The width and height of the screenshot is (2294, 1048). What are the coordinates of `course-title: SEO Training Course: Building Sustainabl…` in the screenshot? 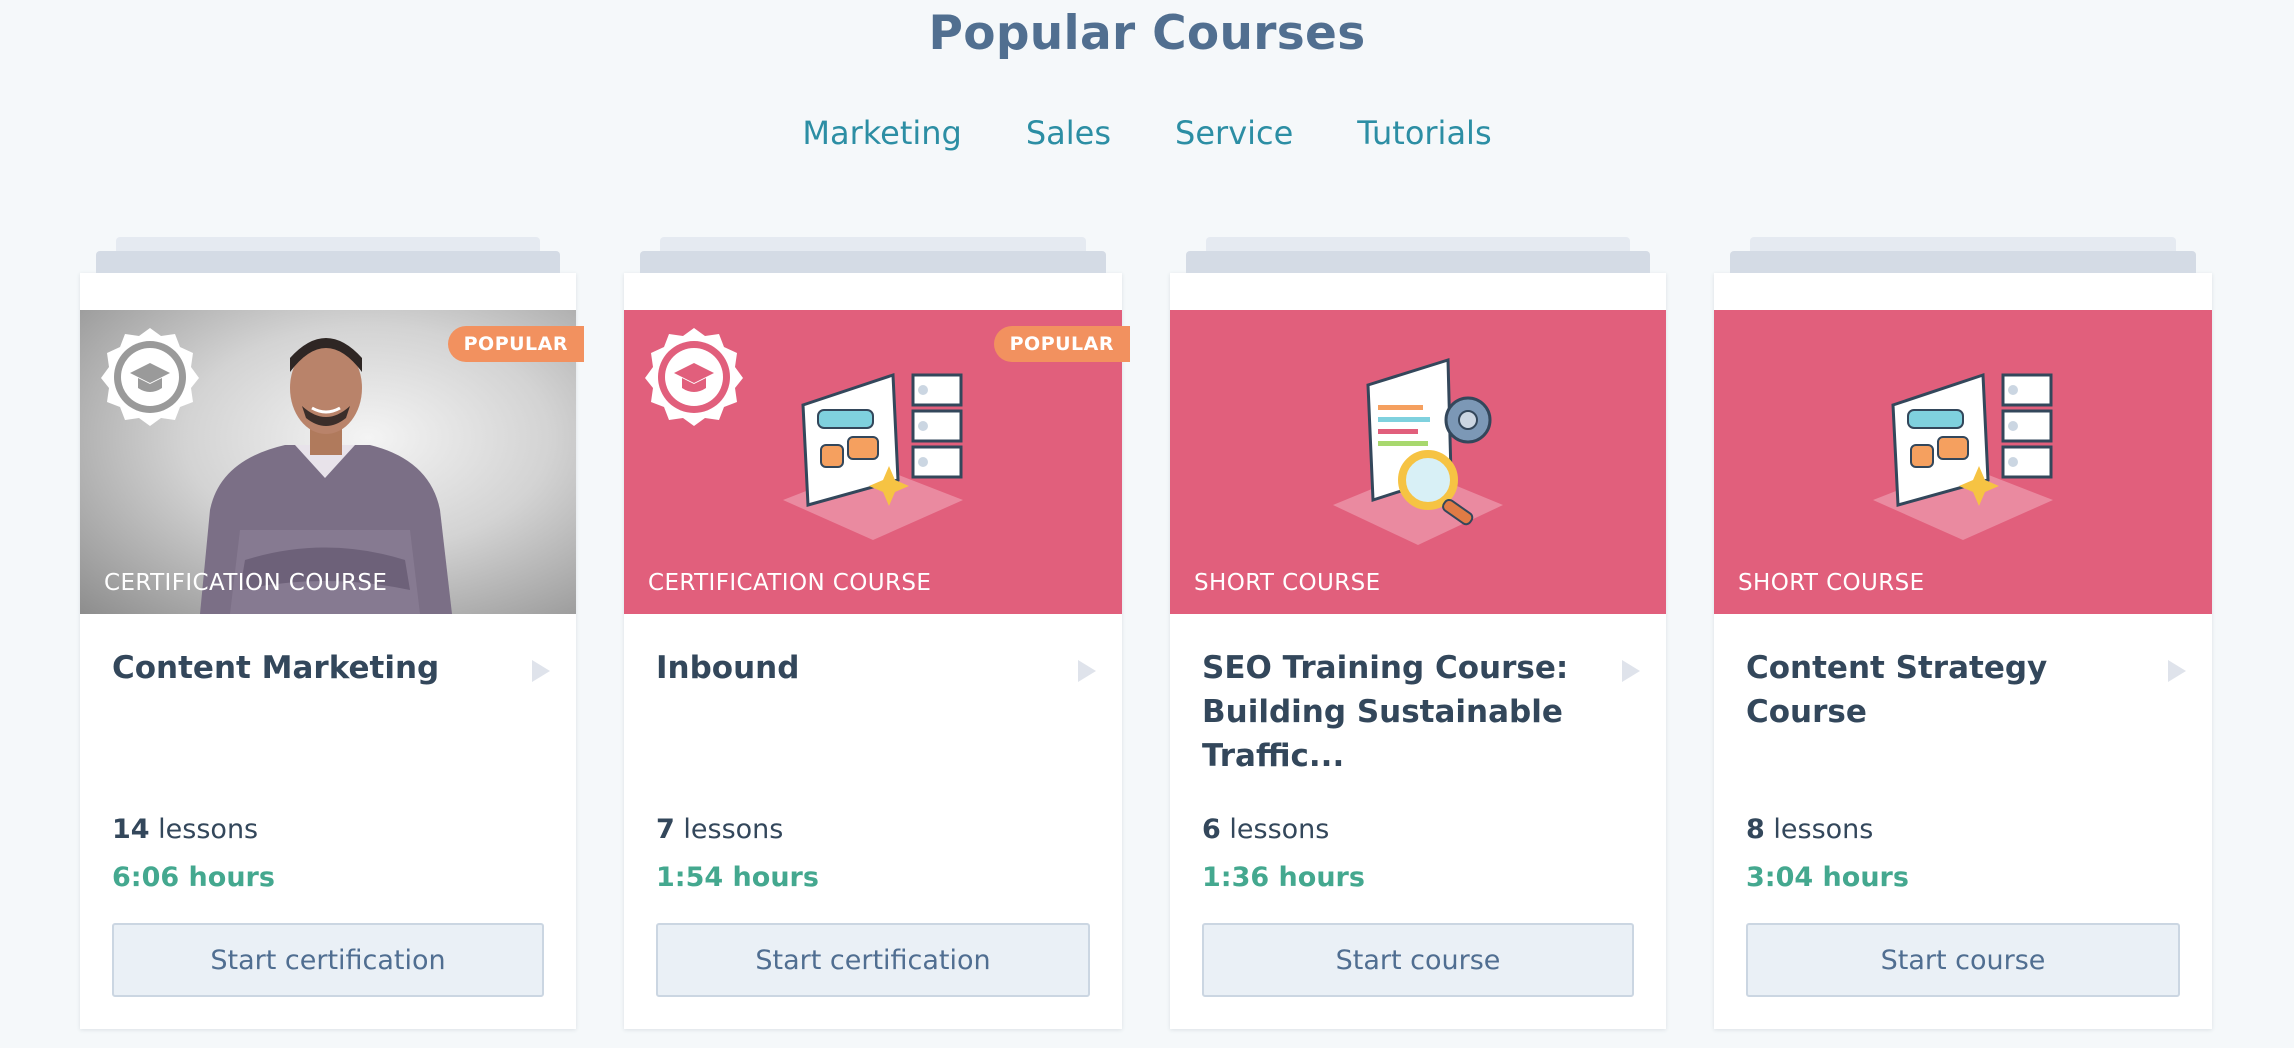 It's located at (1399, 712).